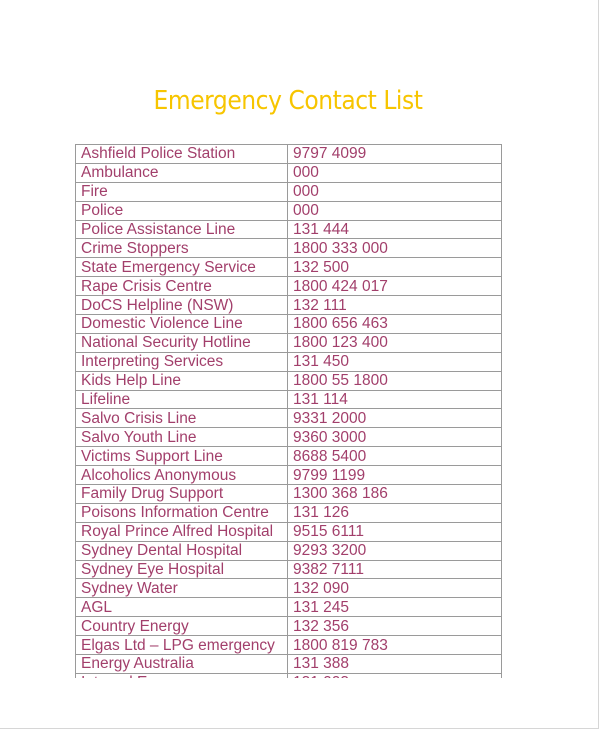 The width and height of the screenshot is (600, 730). I want to click on contact-name: Integral Energy, so click(181, 675).